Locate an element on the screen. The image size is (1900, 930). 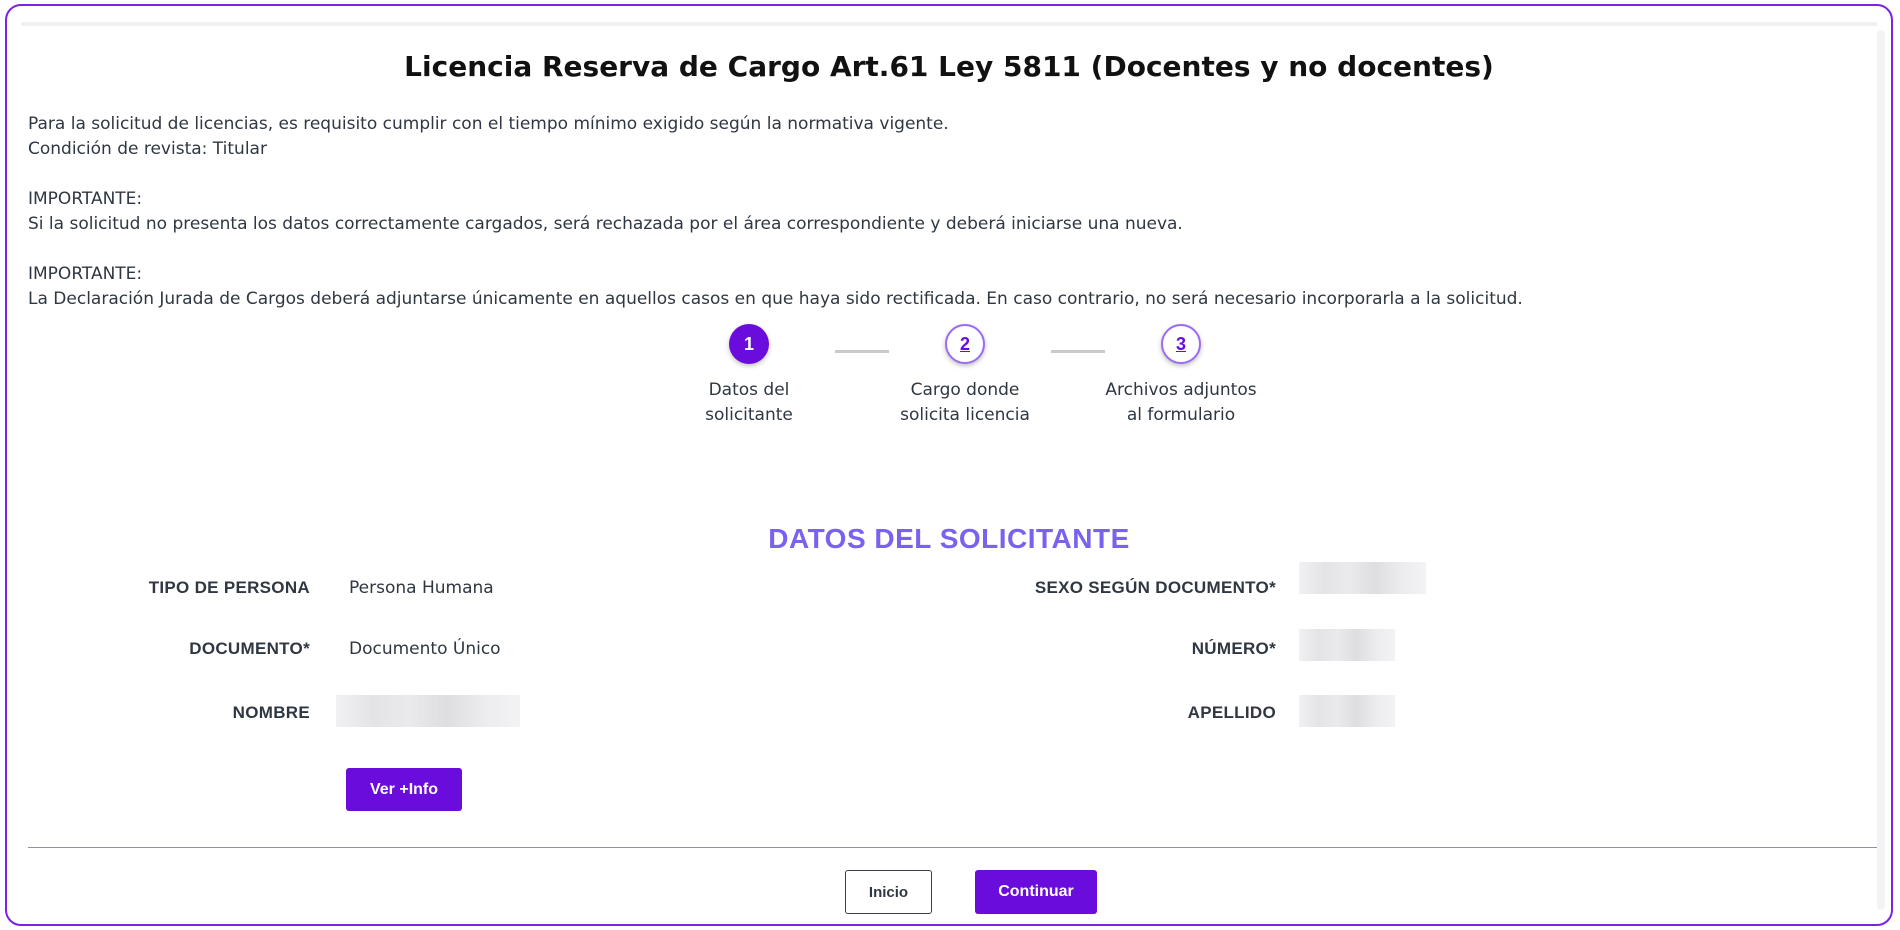
step-1-indicator: 1 is located at coordinates (749, 344).